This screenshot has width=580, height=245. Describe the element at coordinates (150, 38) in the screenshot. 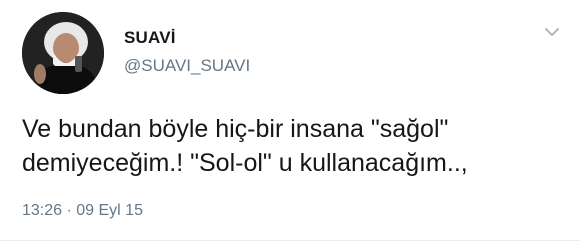

I see `display-name: SUAVİ` at that location.